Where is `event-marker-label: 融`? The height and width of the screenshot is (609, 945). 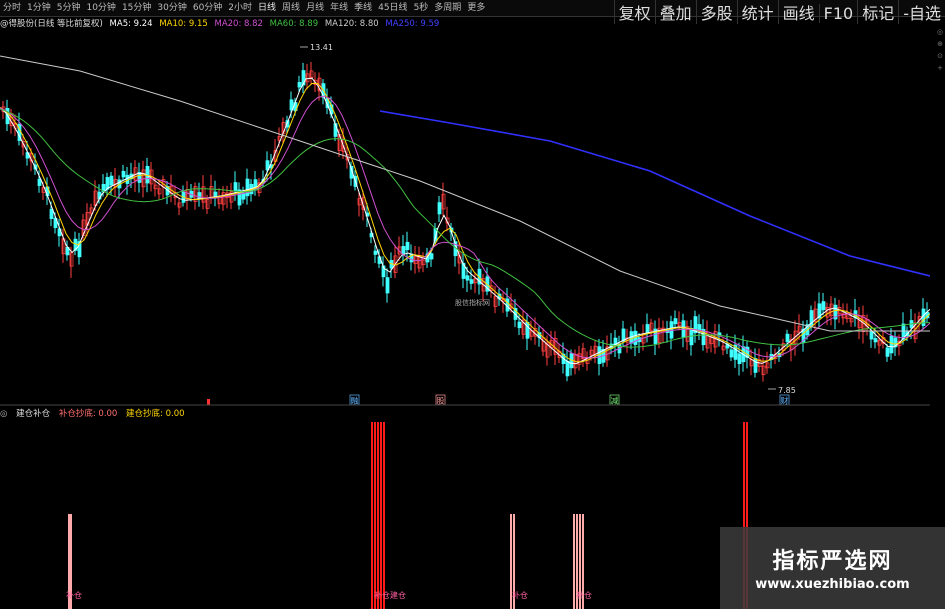
event-marker-label: 融 is located at coordinates (355, 401).